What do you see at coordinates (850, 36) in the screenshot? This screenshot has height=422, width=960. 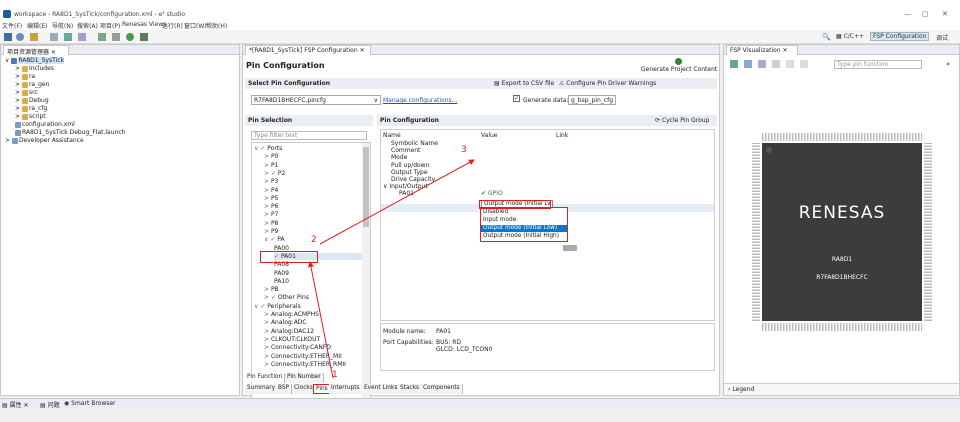 I see `perspective-c: ▦ C/C++` at bounding box center [850, 36].